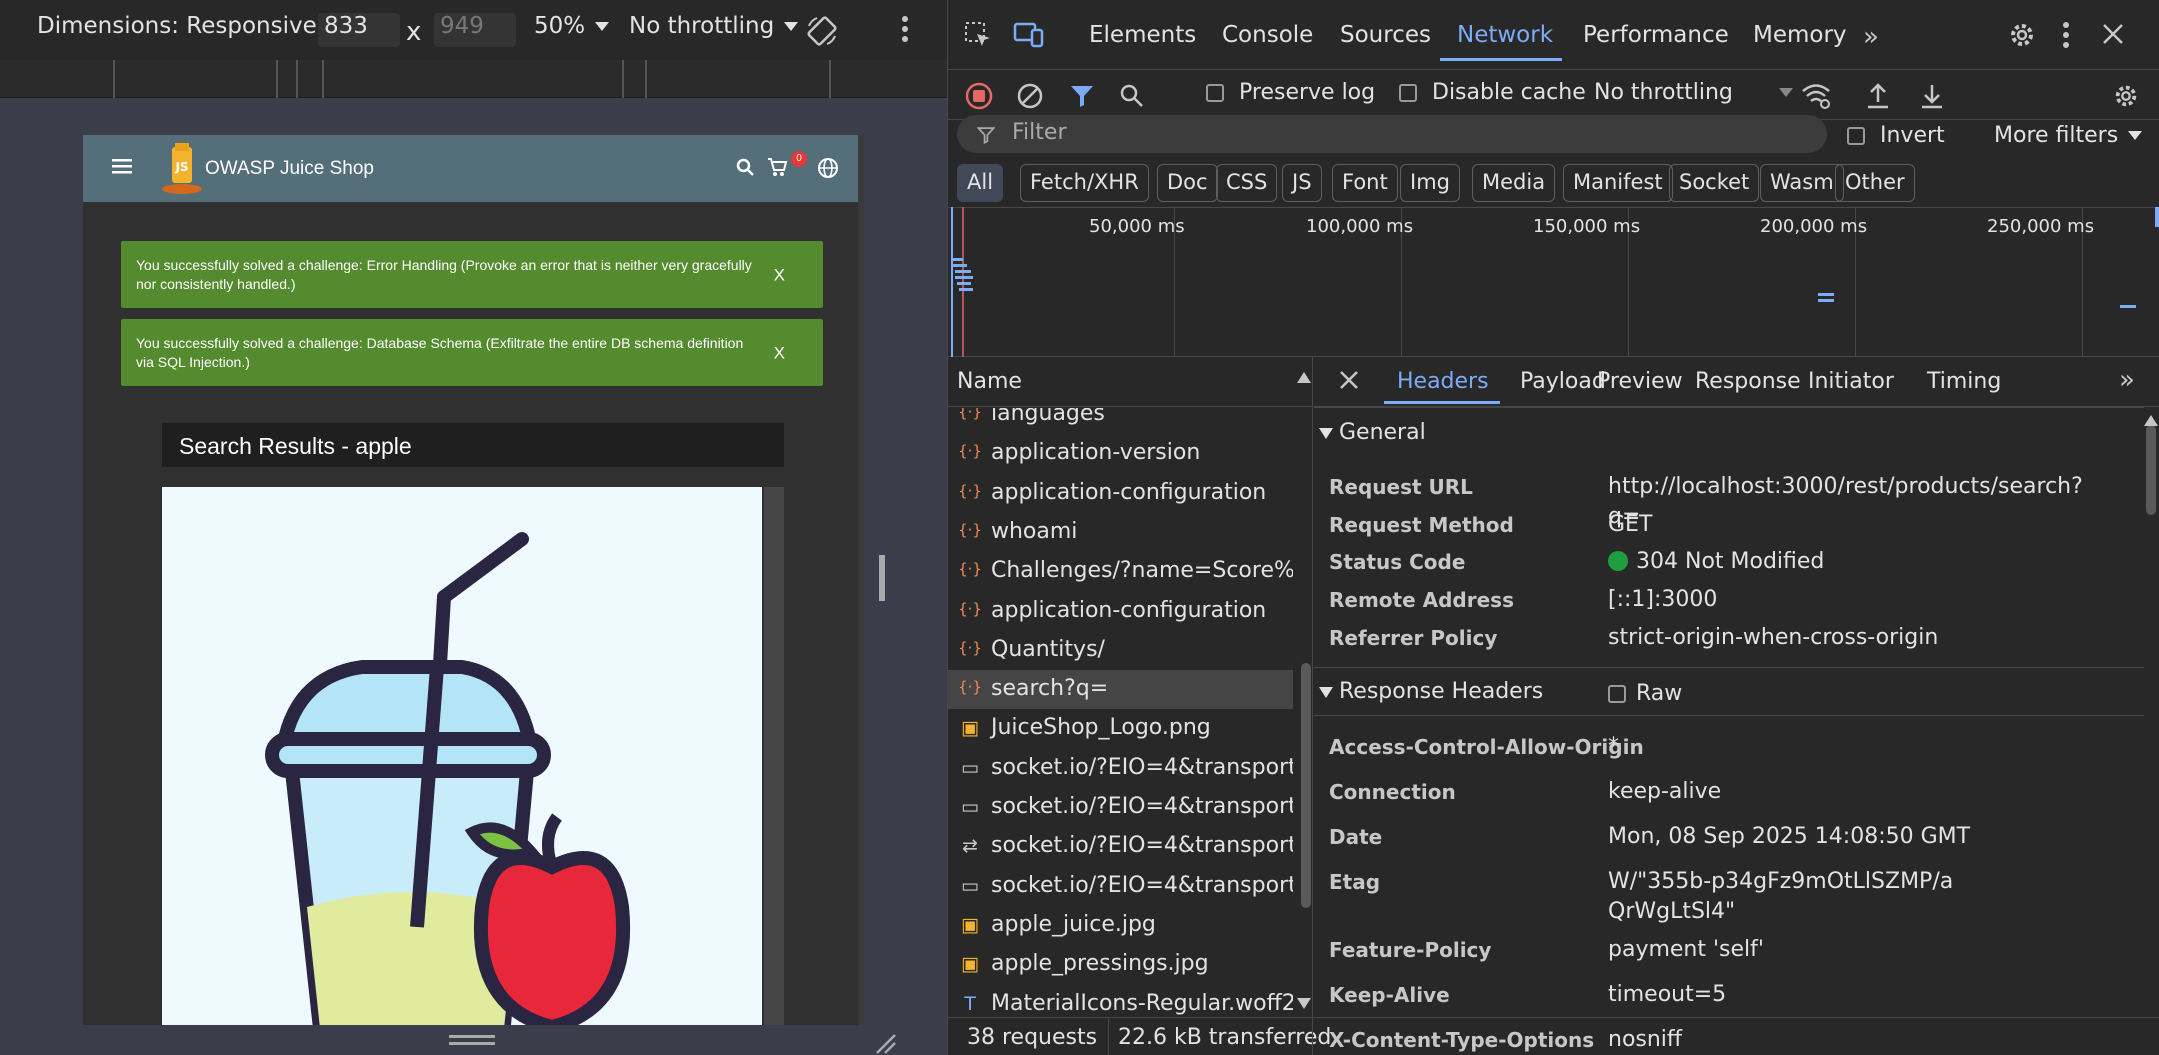  I want to click on tab-timing: Timing, so click(1964, 381).